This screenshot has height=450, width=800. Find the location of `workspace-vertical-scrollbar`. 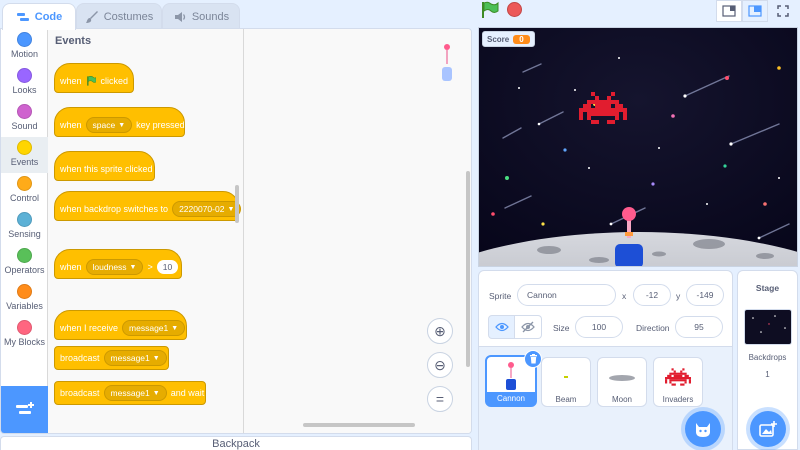

workspace-vertical-scrollbar is located at coordinates (468, 269).